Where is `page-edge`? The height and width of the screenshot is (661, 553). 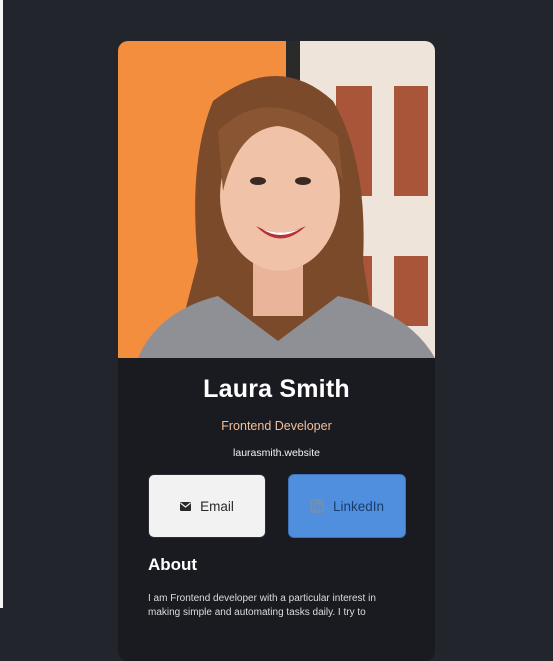
page-edge is located at coordinates (1, 304).